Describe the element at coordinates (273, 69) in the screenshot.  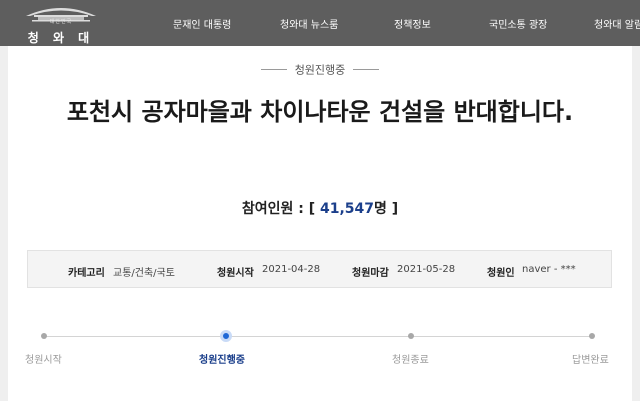
I see `status-divider-left` at that location.